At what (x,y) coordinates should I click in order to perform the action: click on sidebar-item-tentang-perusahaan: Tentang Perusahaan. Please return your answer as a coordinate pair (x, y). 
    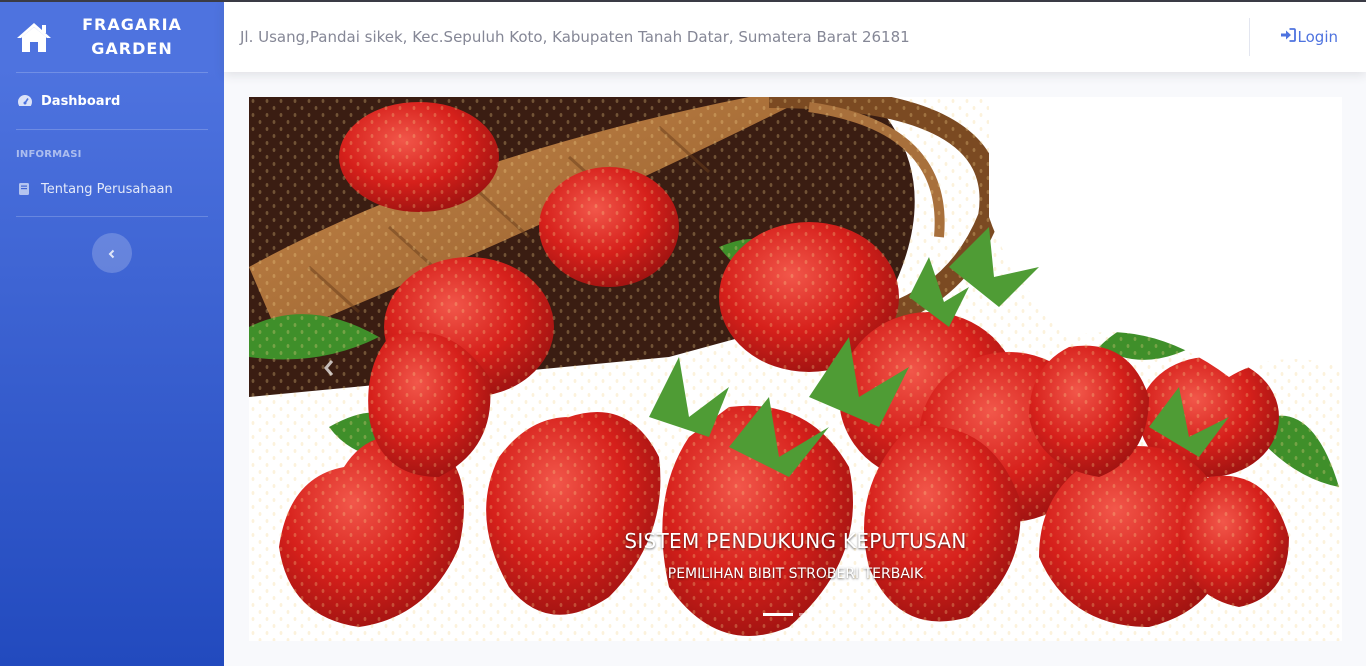
    Looking at the image, I should click on (112, 189).